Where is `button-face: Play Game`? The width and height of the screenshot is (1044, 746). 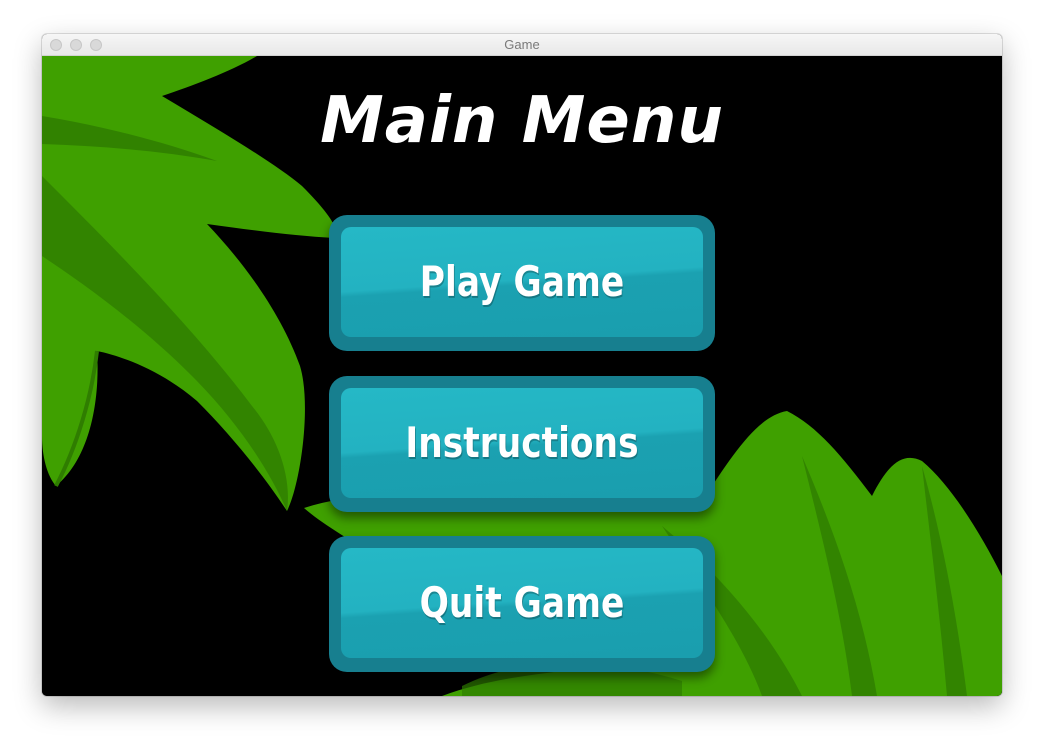
button-face: Play Game is located at coordinates (522, 282).